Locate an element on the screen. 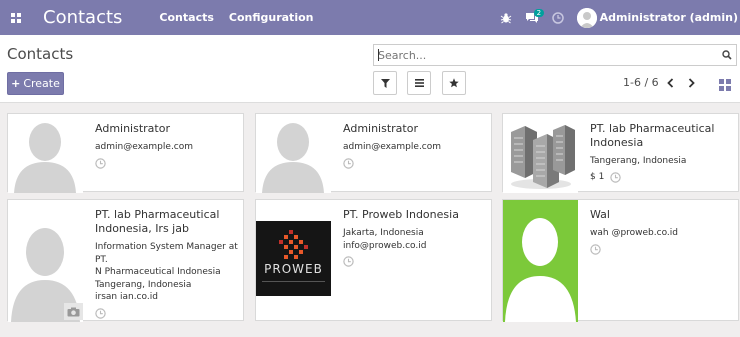 This screenshot has width=740, height=337. messages-count-badge: 2 is located at coordinates (539, 13).